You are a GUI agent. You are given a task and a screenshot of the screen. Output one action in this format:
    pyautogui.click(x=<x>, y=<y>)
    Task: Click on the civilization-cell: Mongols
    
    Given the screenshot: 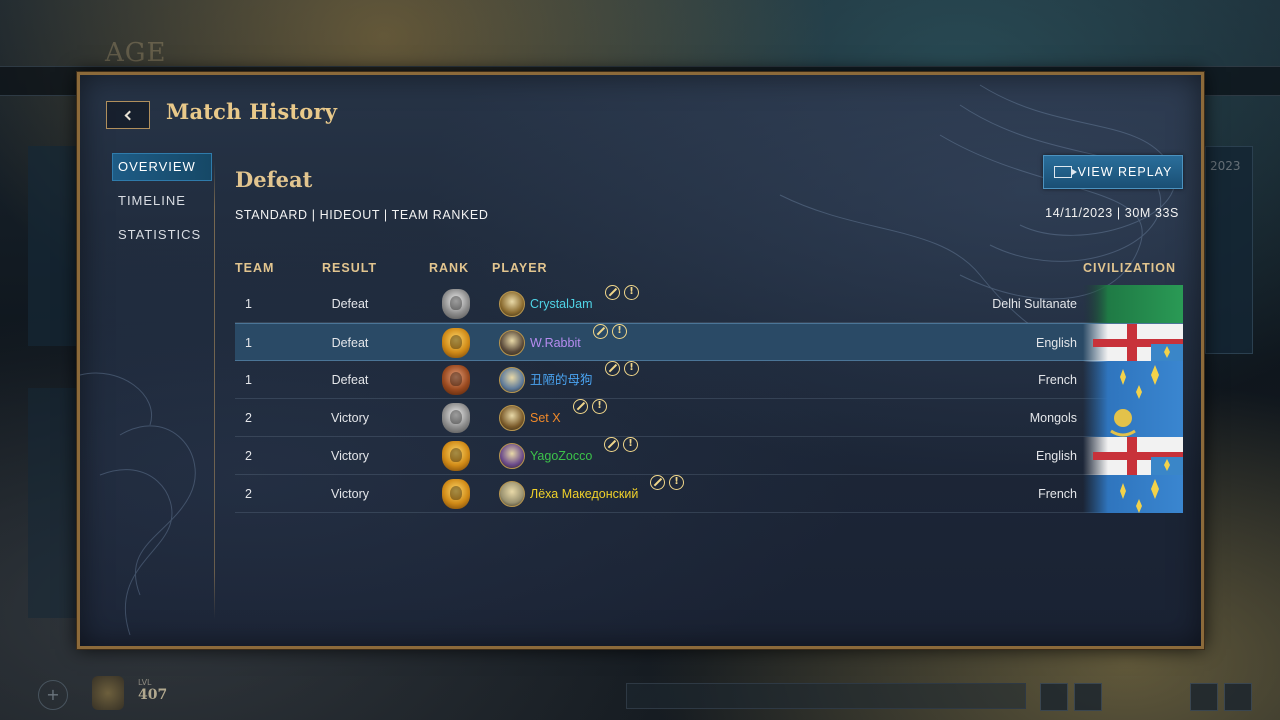 What is the action you would take?
    pyautogui.click(x=1053, y=418)
    